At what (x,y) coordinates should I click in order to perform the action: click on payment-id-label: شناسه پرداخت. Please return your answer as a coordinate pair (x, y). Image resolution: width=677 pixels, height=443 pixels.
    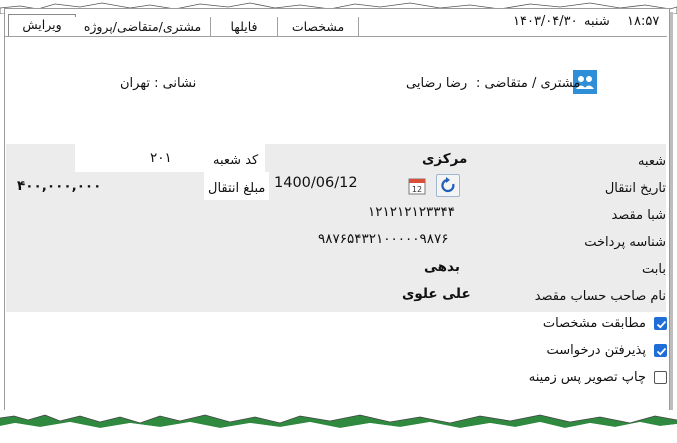
    Looking at the image, I should click on (625, 242).